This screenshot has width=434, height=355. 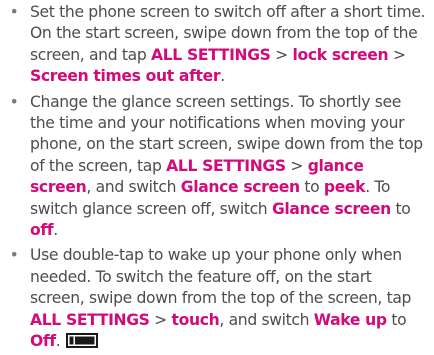 What do you see at coordinates (125, 76) in the screenshot?
I see `bold-term: Screen times out after` at bounding box center [125, 76].